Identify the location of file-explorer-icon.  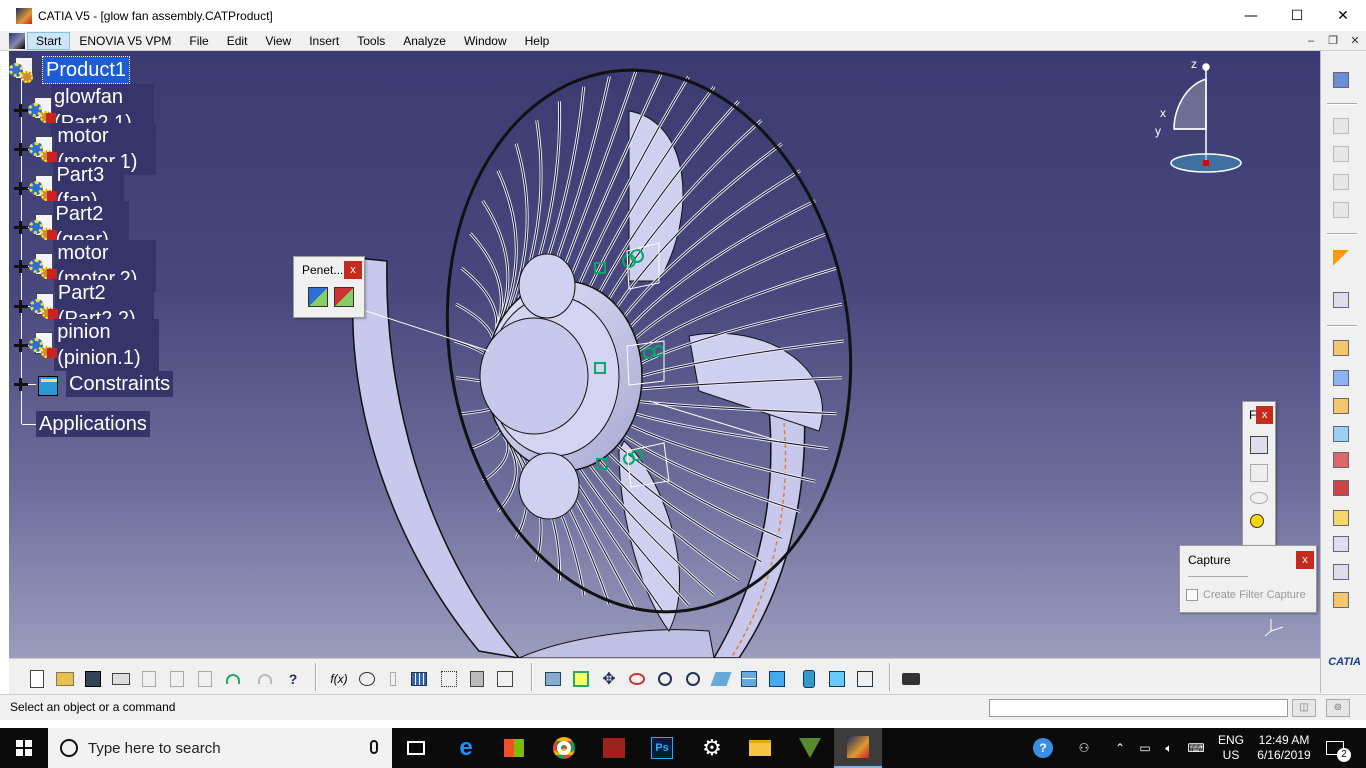
(760, 748).